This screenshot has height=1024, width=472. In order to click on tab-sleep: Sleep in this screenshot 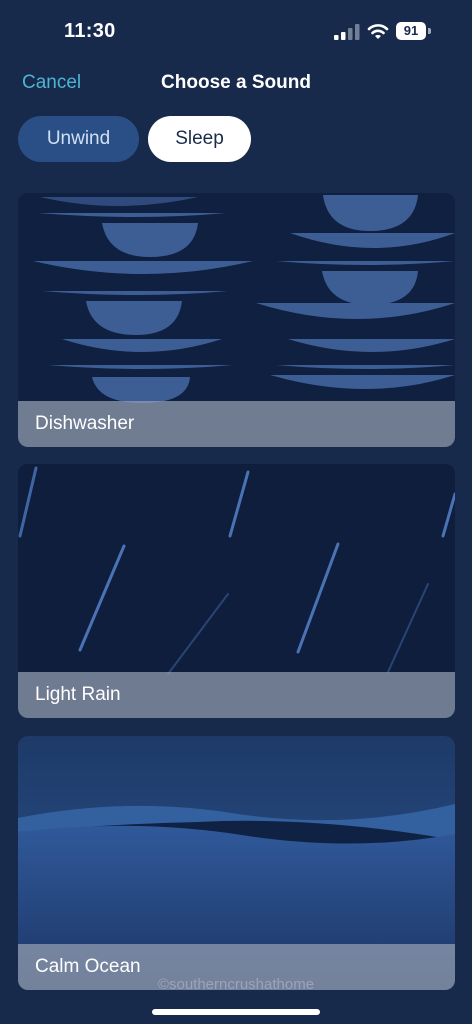, I will do `click(199, 139)`.